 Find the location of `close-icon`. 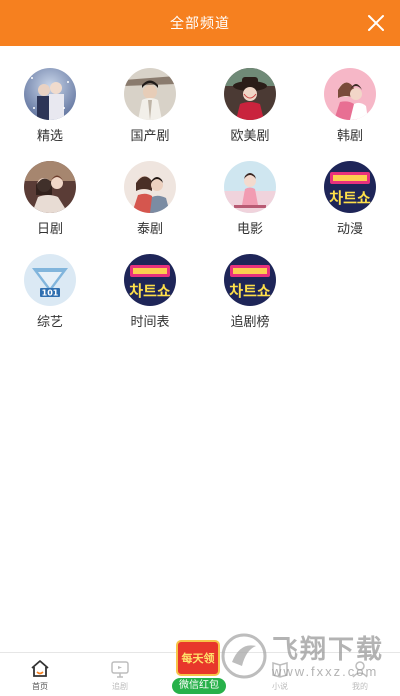

close-icon is located at coordinates (376, 23).